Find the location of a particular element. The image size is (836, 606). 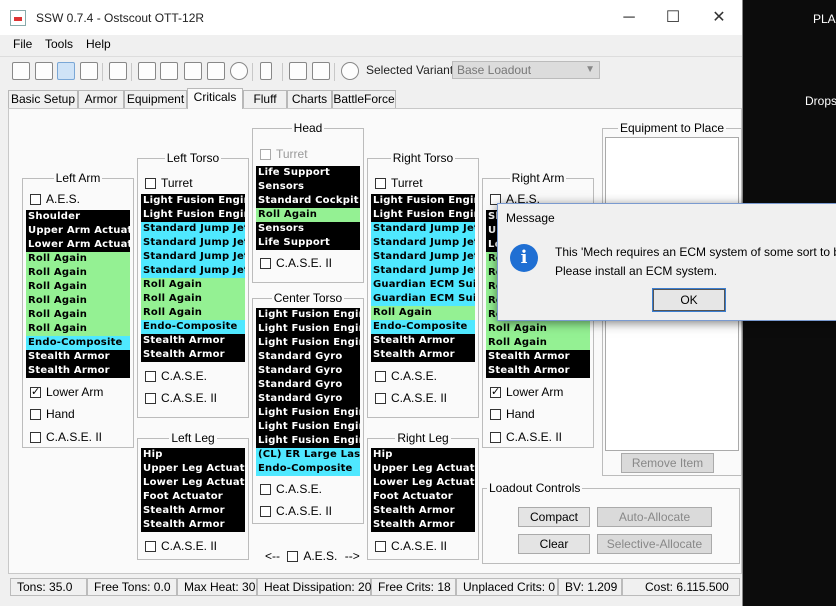

menu-file: File is located at coordinates (22, 44).